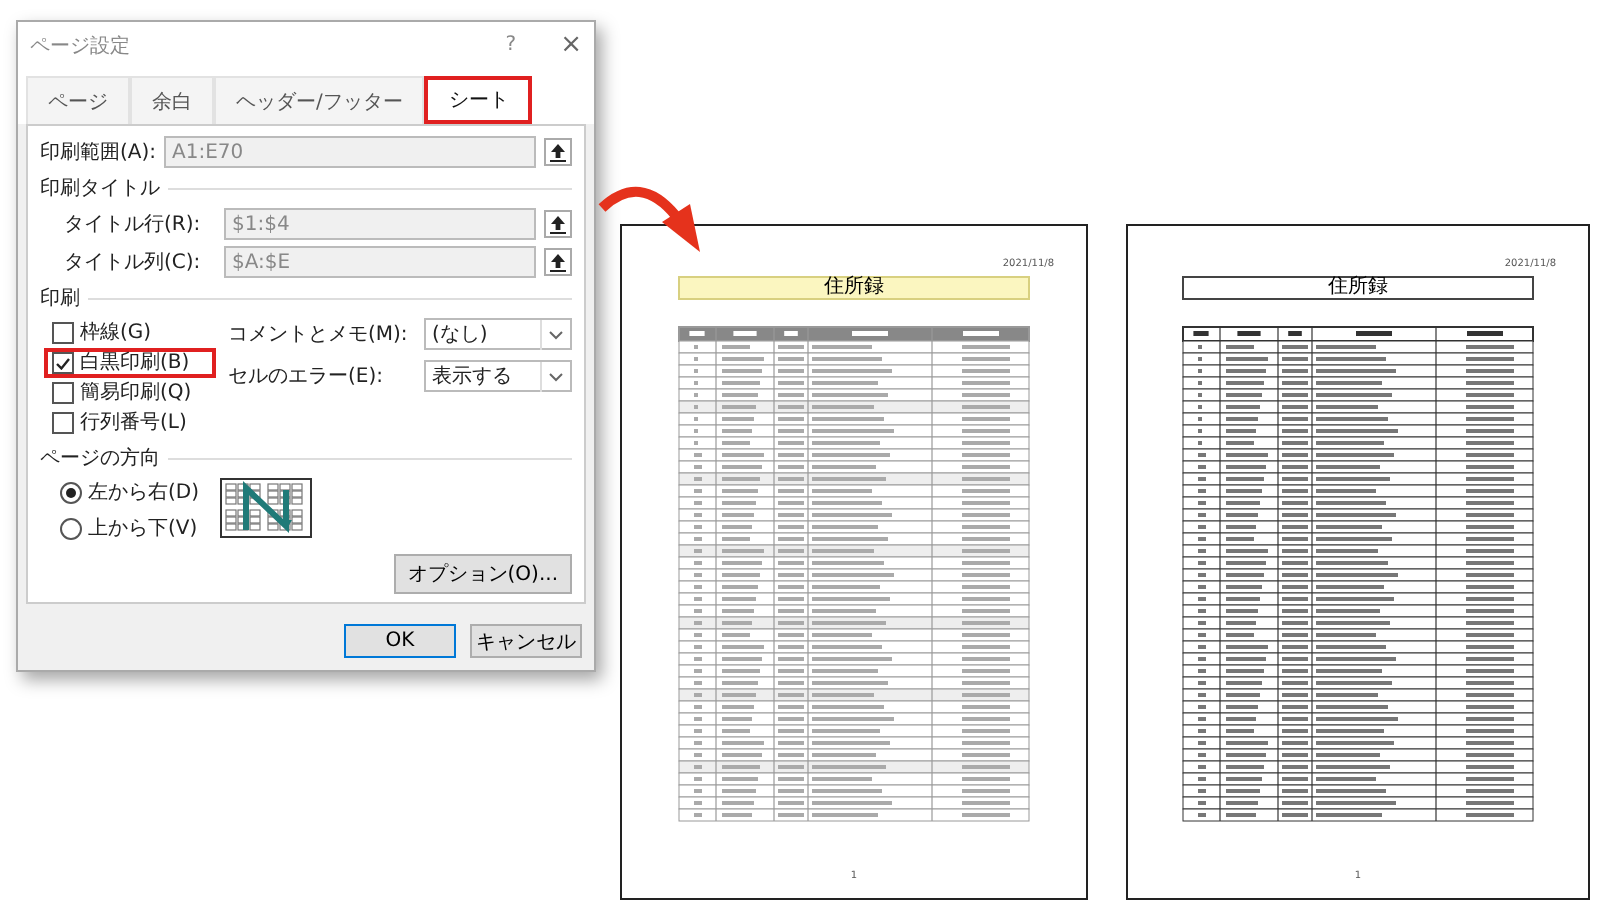 Image resolution: width=1600 pixels, height=906 pixels. Describe the element at coordinates (498, 334) in the screenshot. I see `dropdown: (なし)` at that location.